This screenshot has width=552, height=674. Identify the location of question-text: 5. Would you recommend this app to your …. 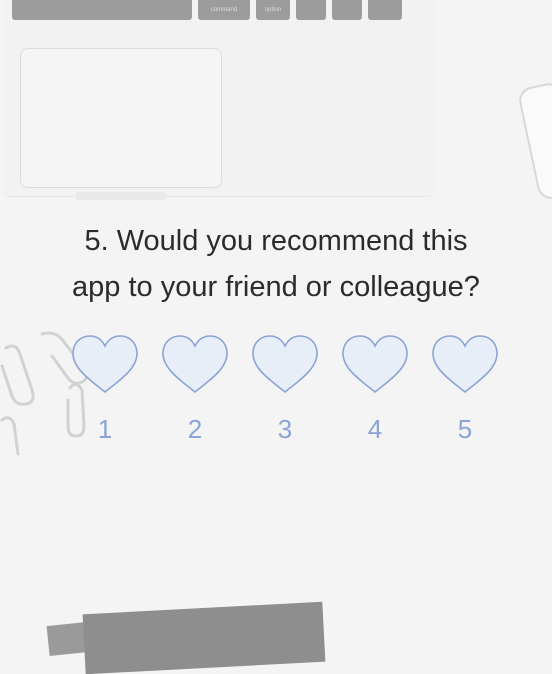
(276, 264).